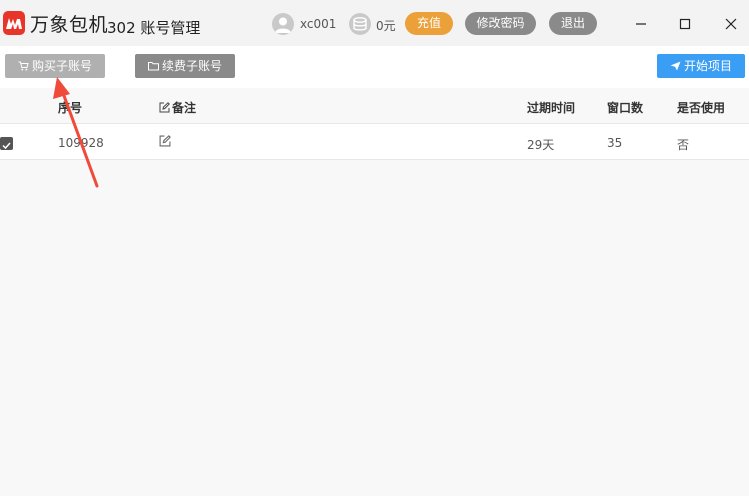 This screenshot has width=749, height=496. I want to click on title-bar: 万象包机 302 账号管理 xc001 0元 充值 修改密码 退出, so click(374, 23).